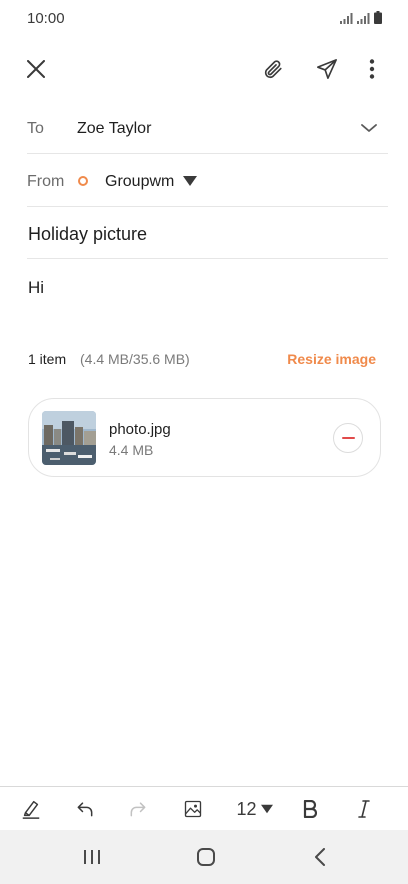 The image size is (408, 884). I want to click on to-label: To, so click(35, 128).